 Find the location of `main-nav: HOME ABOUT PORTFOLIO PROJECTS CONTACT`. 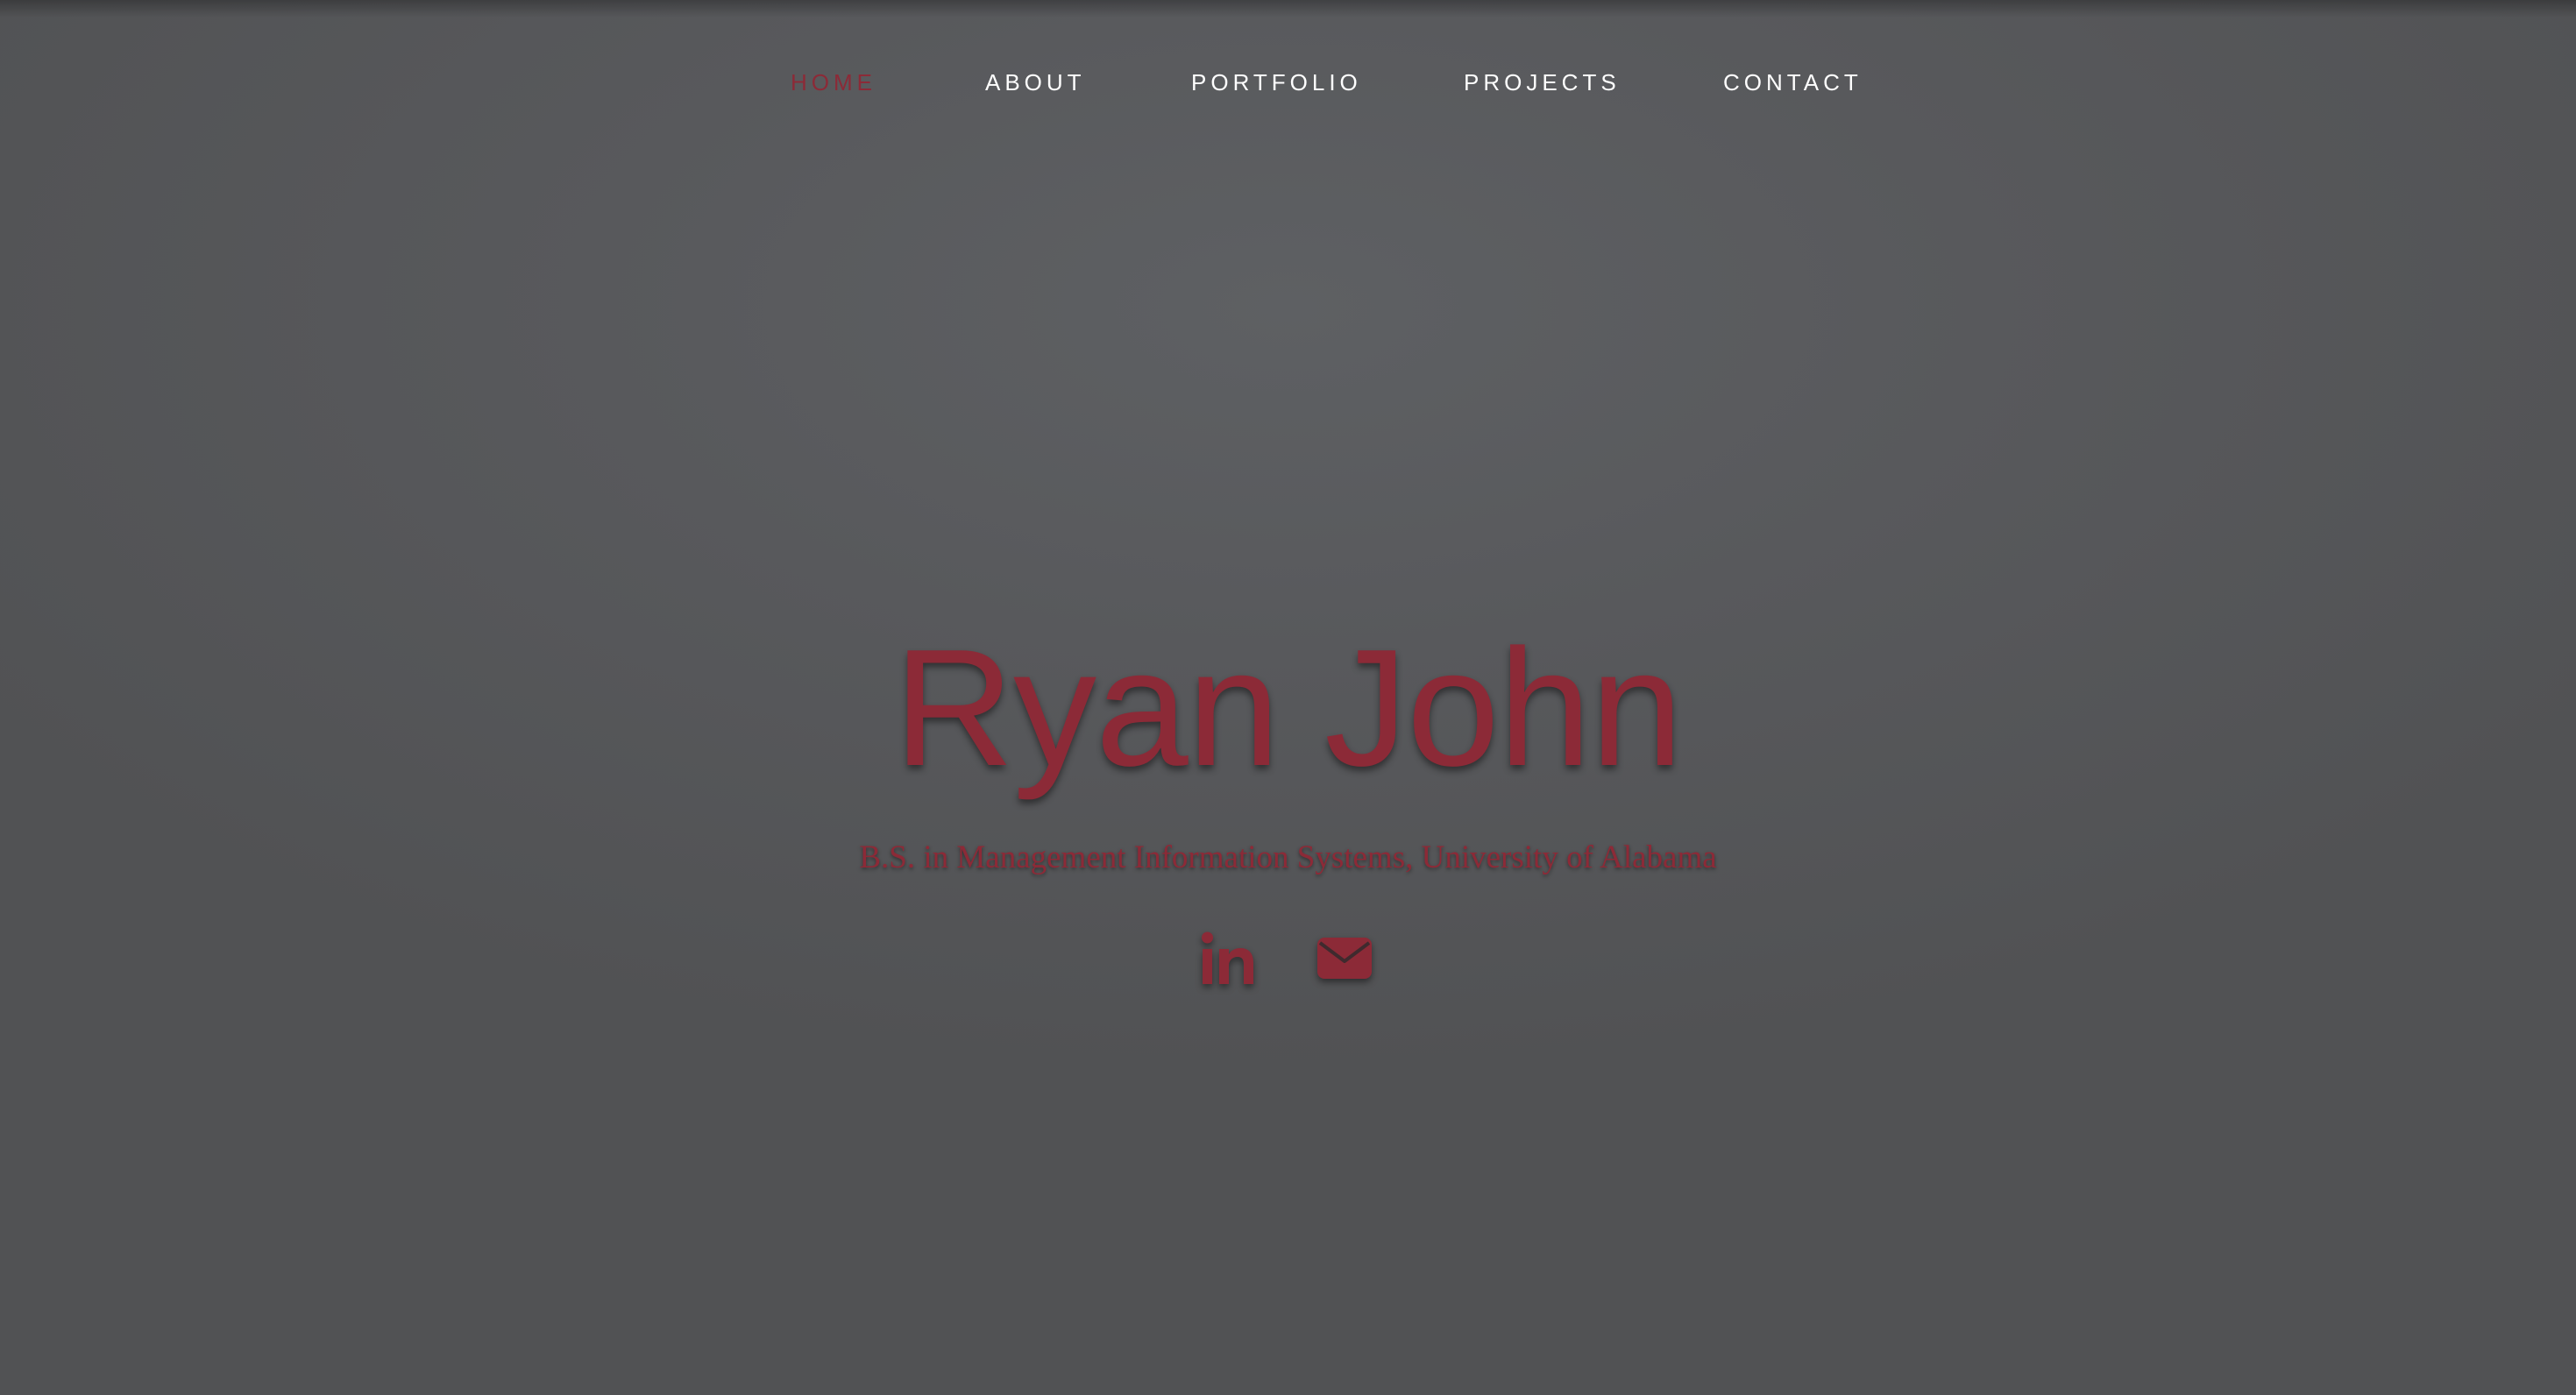

main-nav: HOME ABOUT PORTFOLIO PROJECTS CONTACT is located at coordinates (1288, 83).